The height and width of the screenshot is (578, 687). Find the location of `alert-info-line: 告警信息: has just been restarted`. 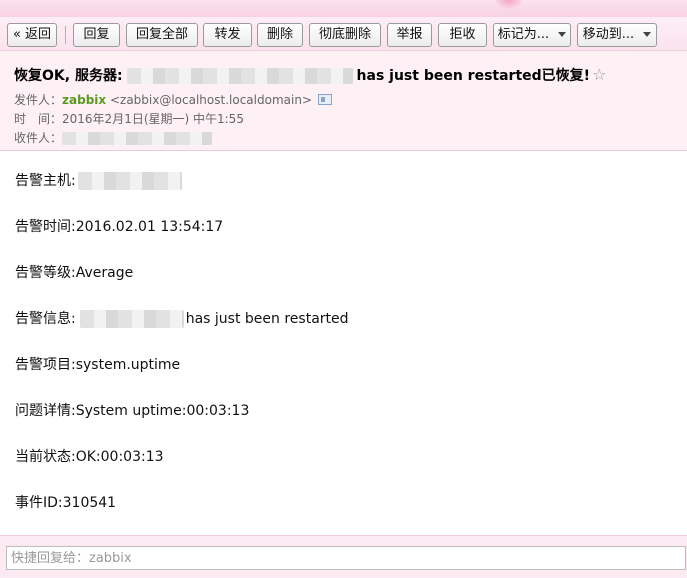

alert-info-line: 告警信息: has just been restarted is located at coordinates (182, 318).